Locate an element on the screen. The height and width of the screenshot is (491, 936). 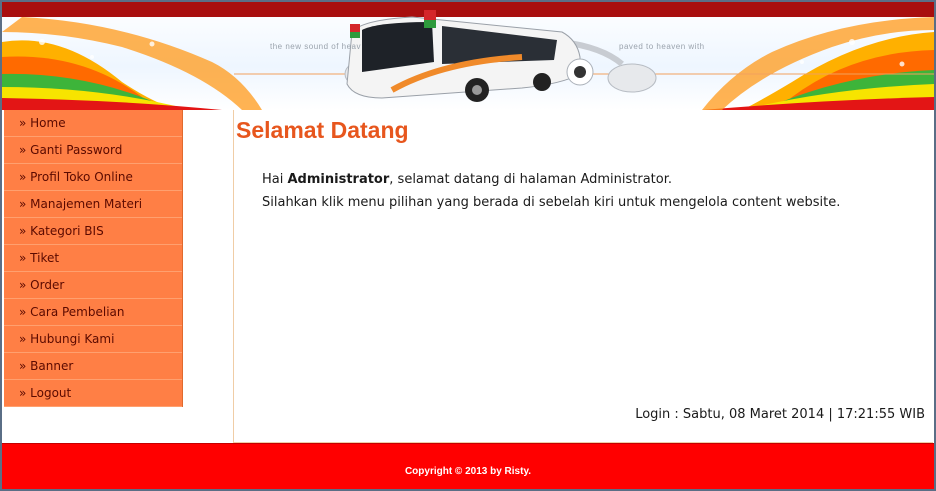
sidebar-item-banner: » Banner is located at coordinates (93, 366).